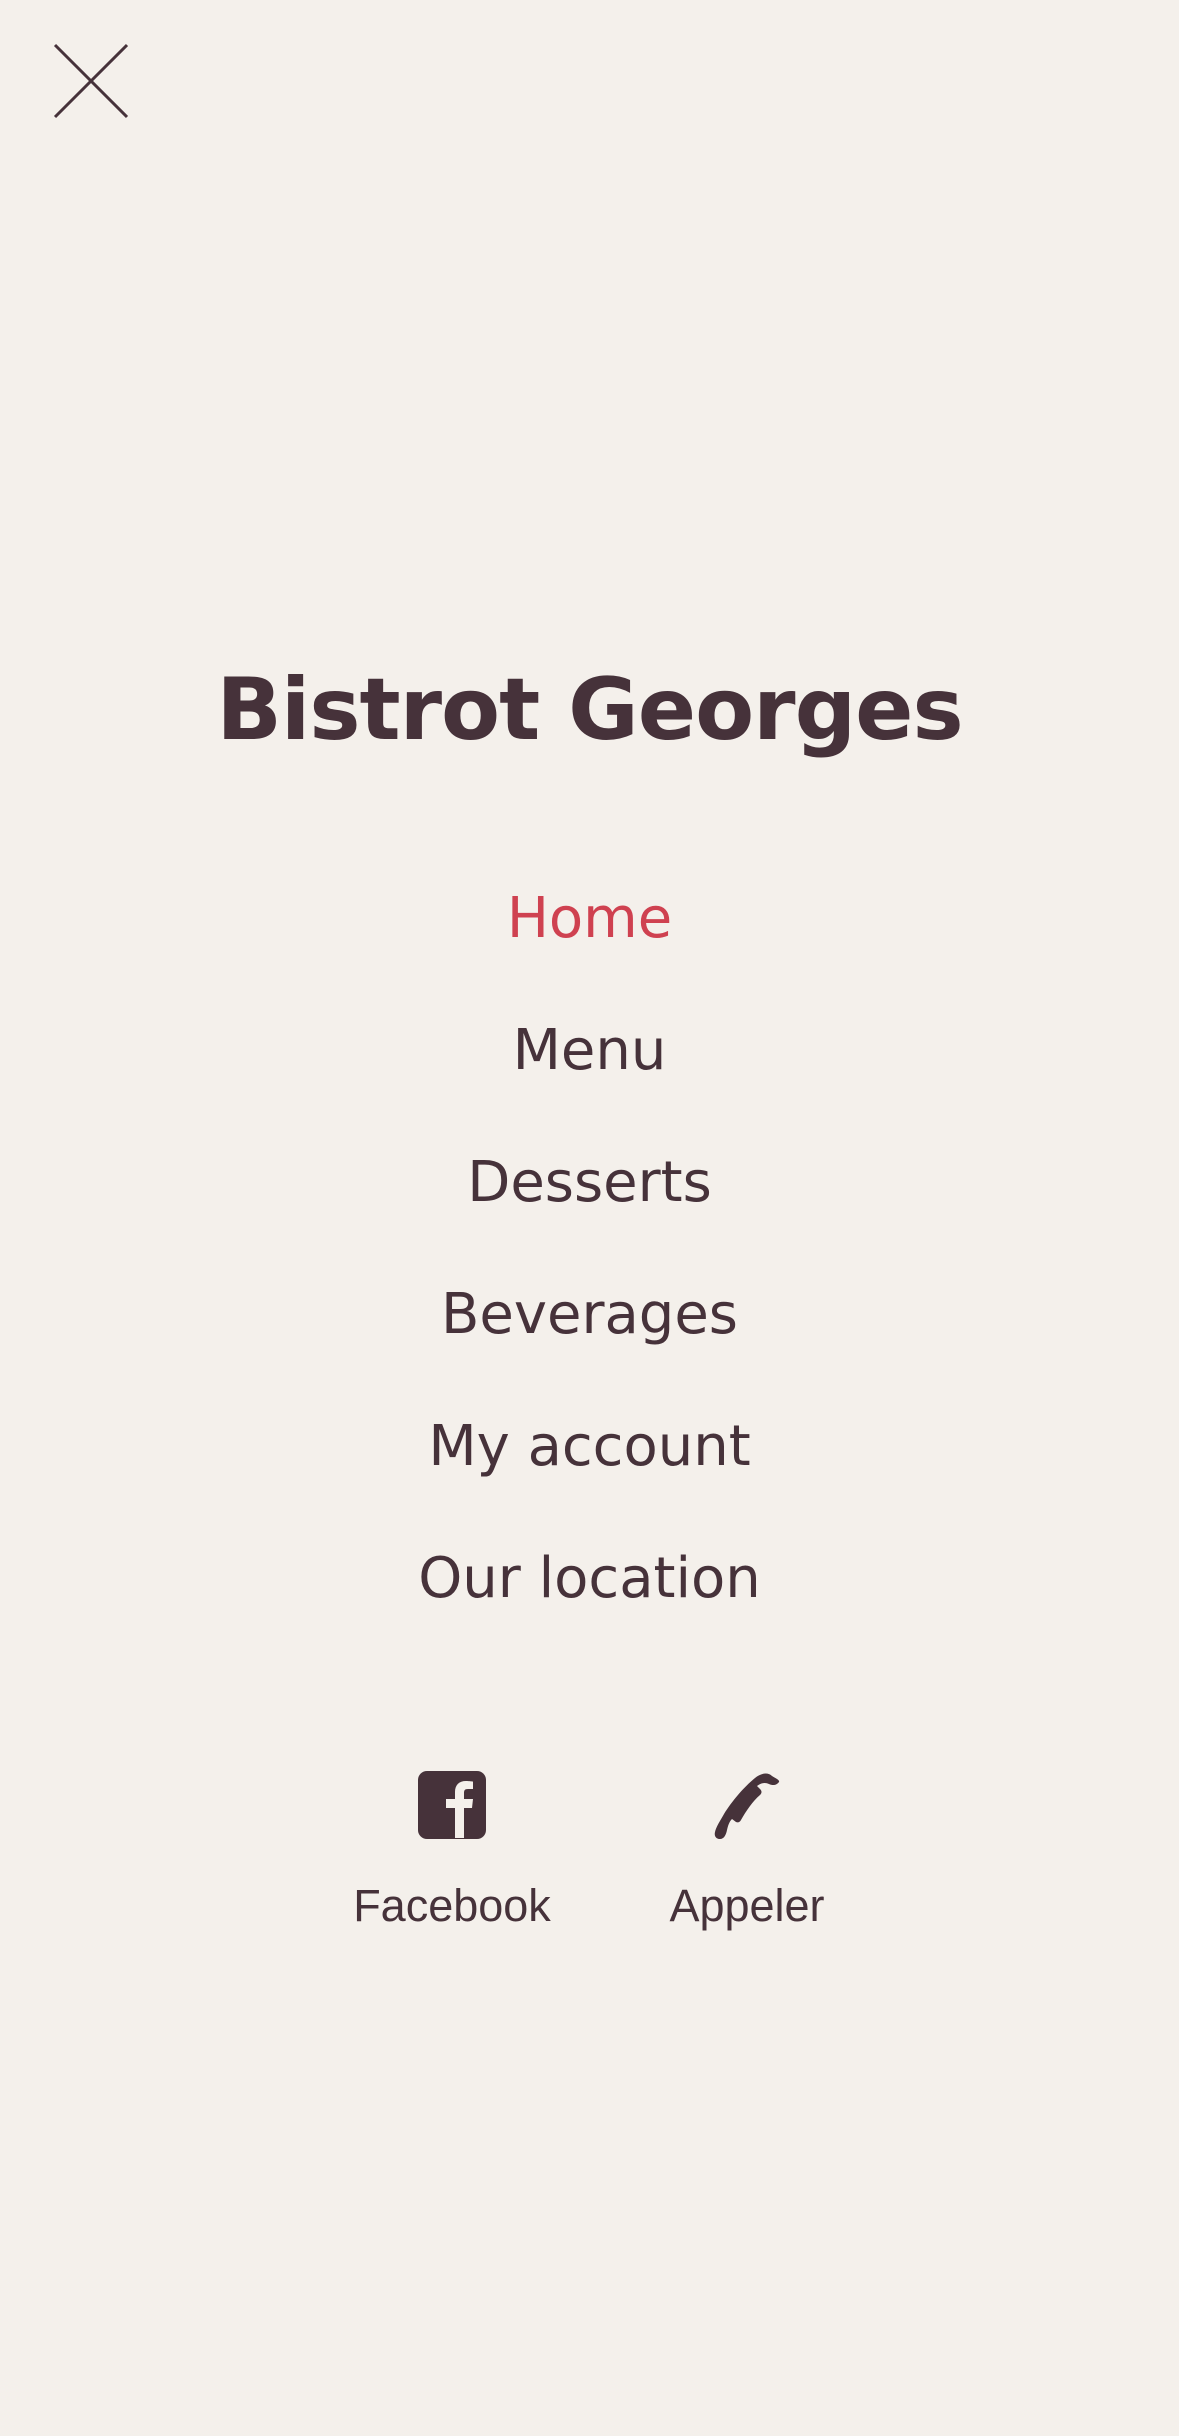  I want to click on nav-item-menu: Menu, so click(589, 1068).